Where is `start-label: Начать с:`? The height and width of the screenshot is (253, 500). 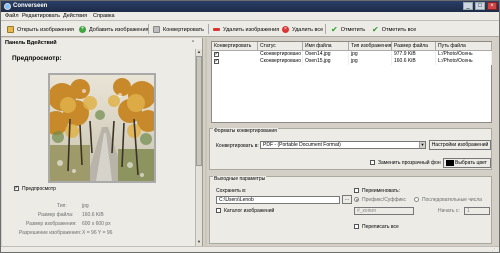 start-label: Начать с: is located at coordinates (449, 211).